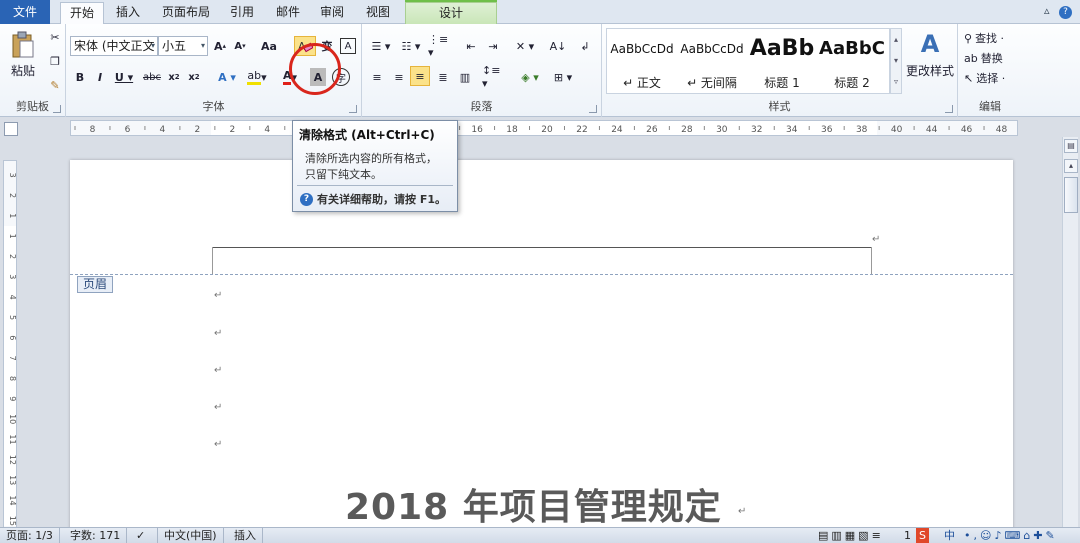 Image resolution: width=1080 pixels, height=543 pixels. What do you see at coordinates (593, 109) in the screenshot?
I see `paragraph-launcher-icon` at bounding box center [593, 109].